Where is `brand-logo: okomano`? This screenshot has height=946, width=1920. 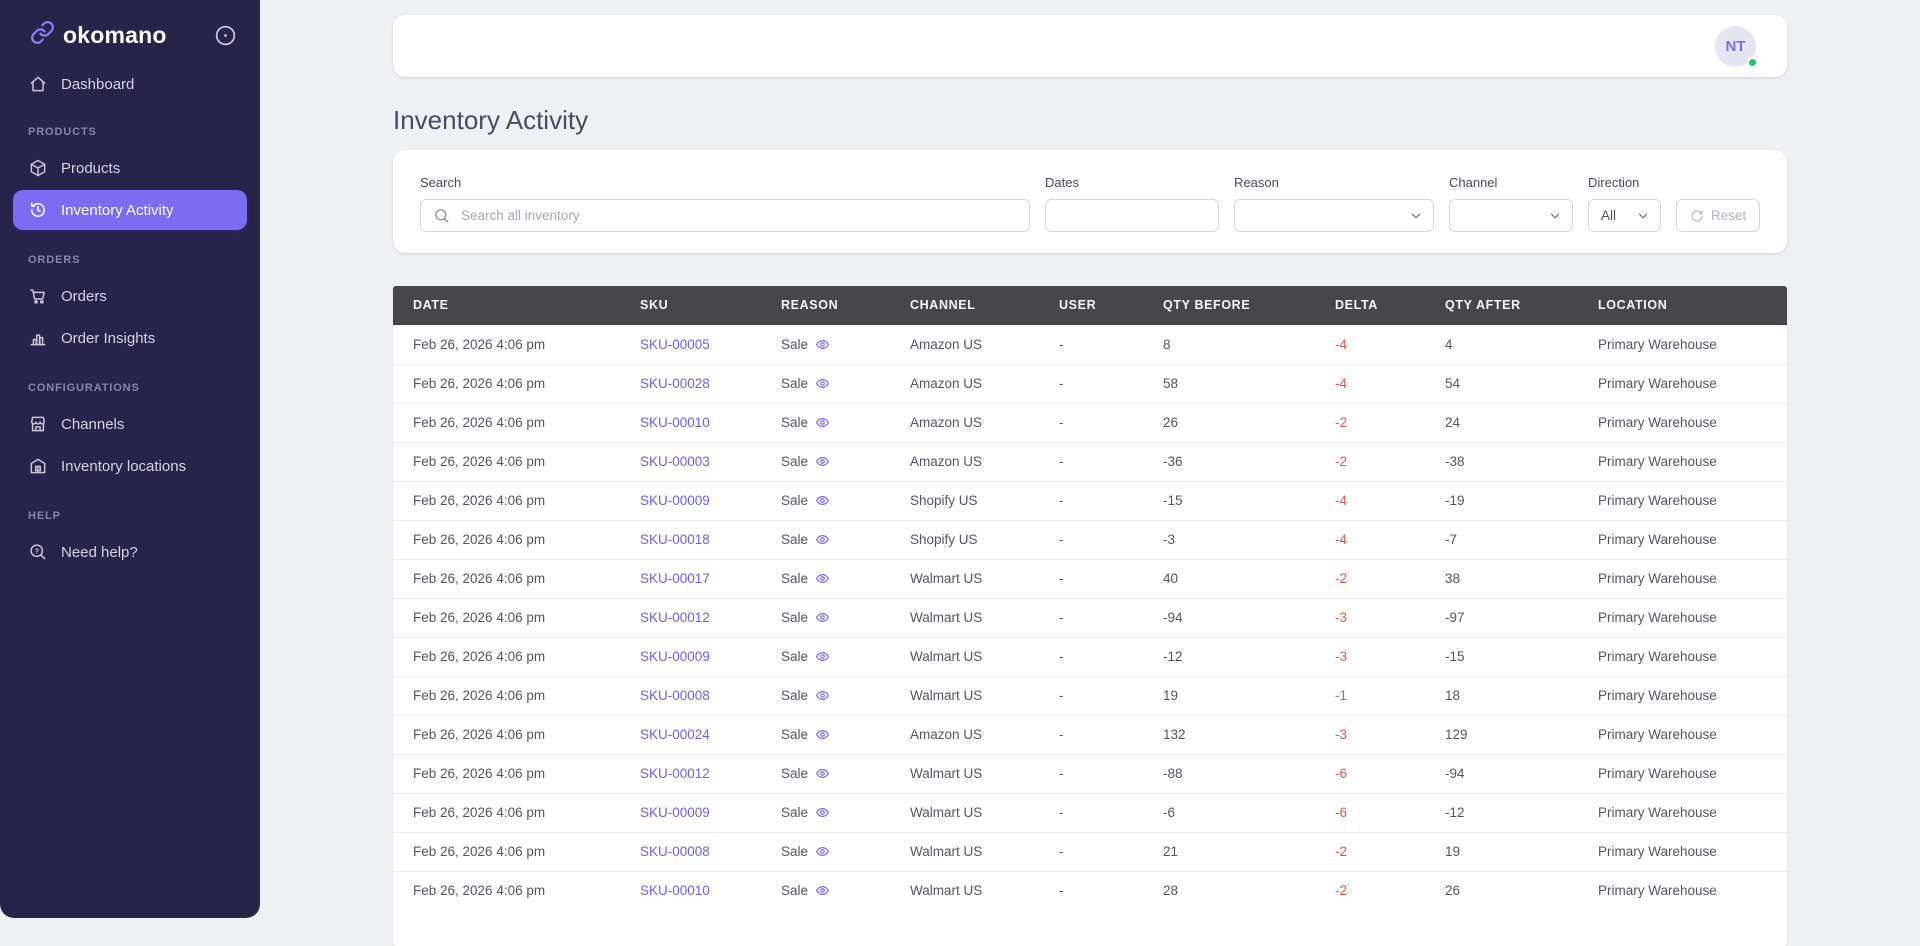 brand-logo: okomano is located at coordinates (98, 35).